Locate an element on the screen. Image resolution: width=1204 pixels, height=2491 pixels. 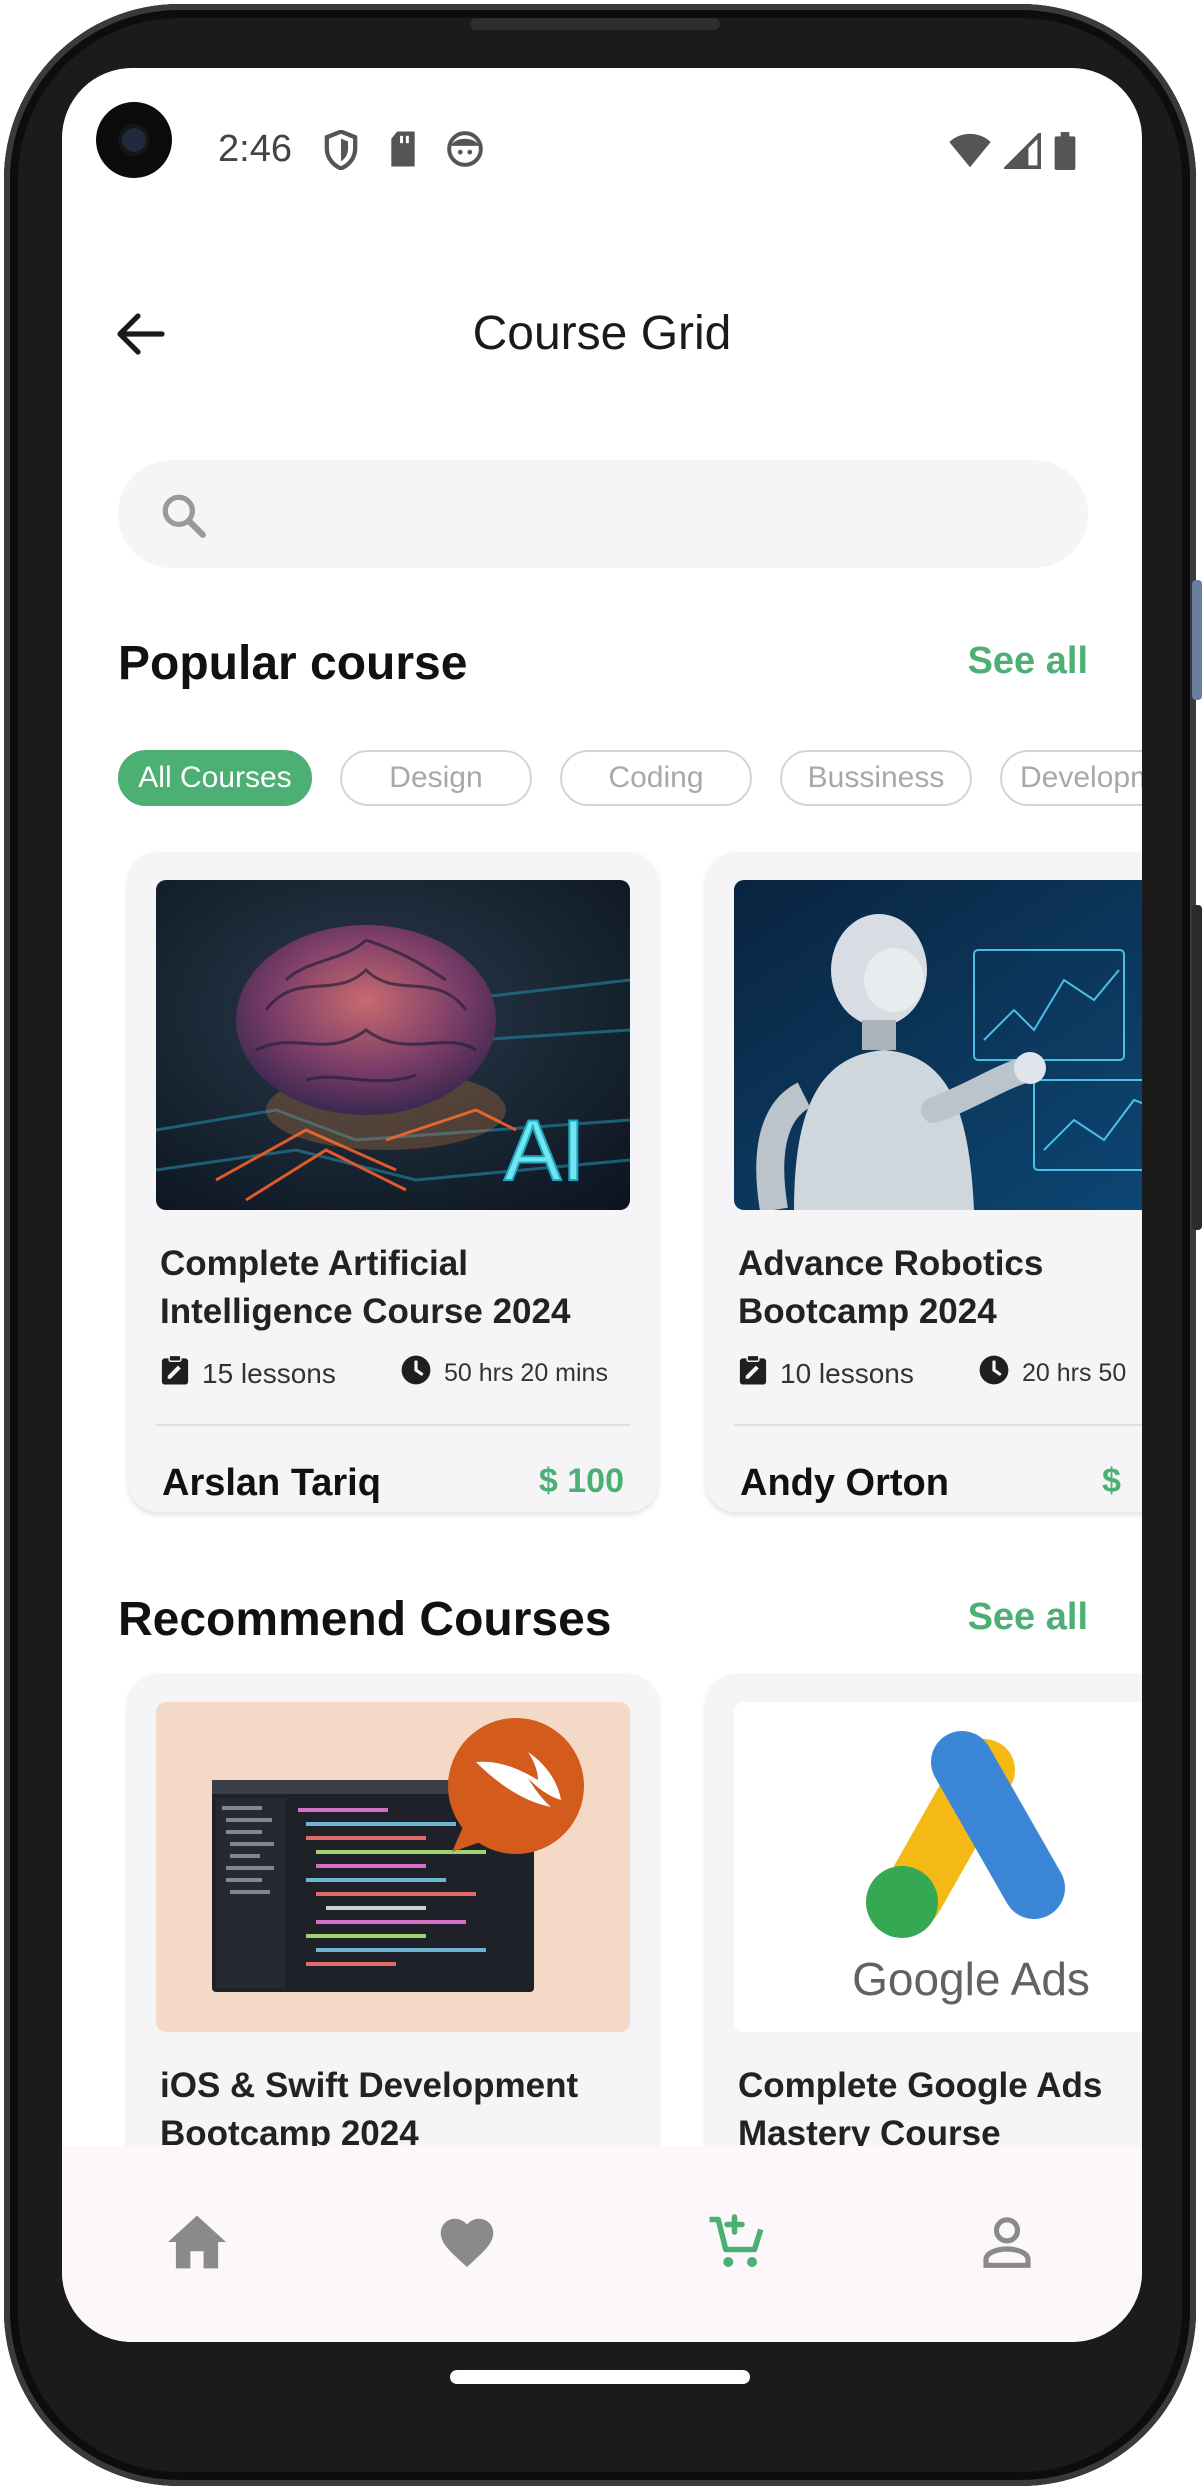
page-title: Course Grid is located at coordinates (602, 333).